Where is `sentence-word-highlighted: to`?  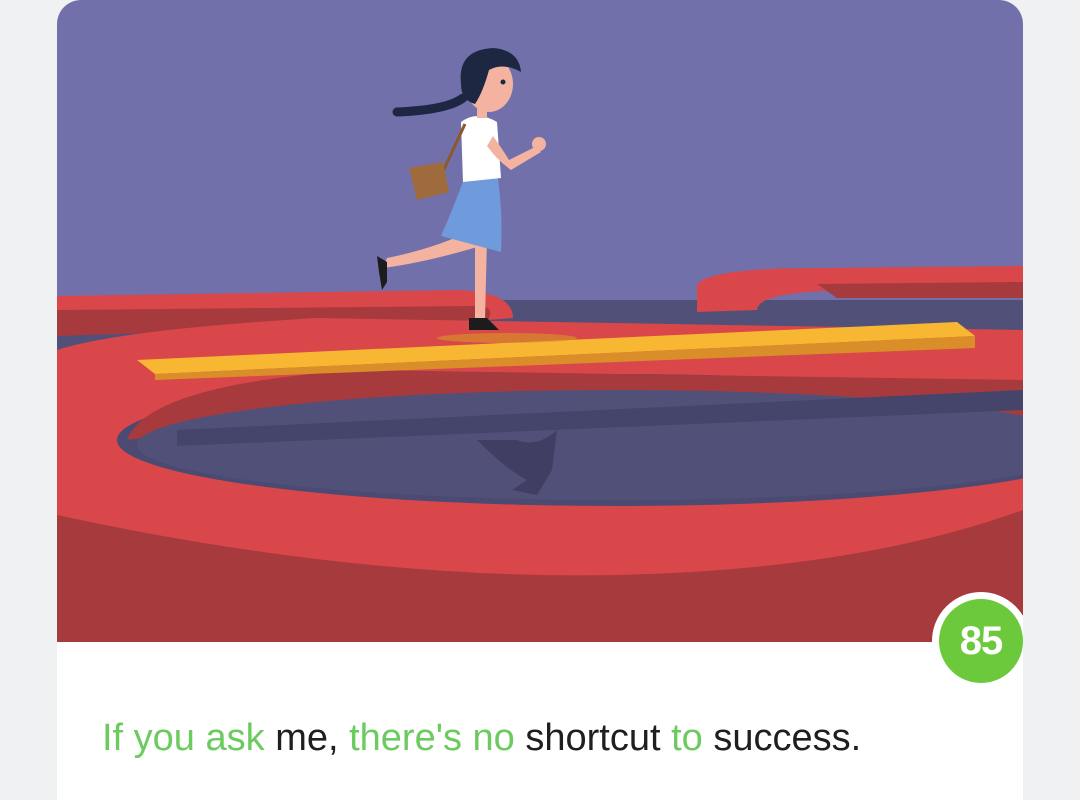
sentence-word-highlighted: to is located at coordinates (692, 738).